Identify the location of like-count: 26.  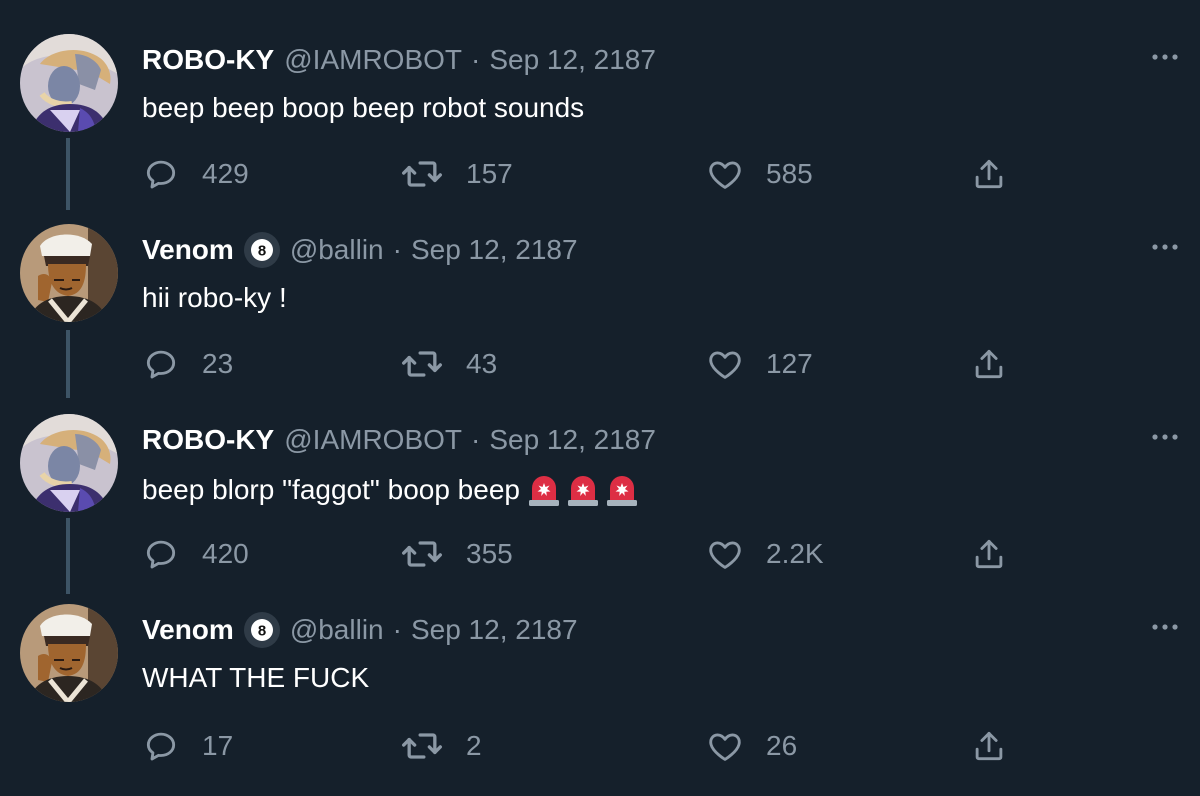
(782, 745).